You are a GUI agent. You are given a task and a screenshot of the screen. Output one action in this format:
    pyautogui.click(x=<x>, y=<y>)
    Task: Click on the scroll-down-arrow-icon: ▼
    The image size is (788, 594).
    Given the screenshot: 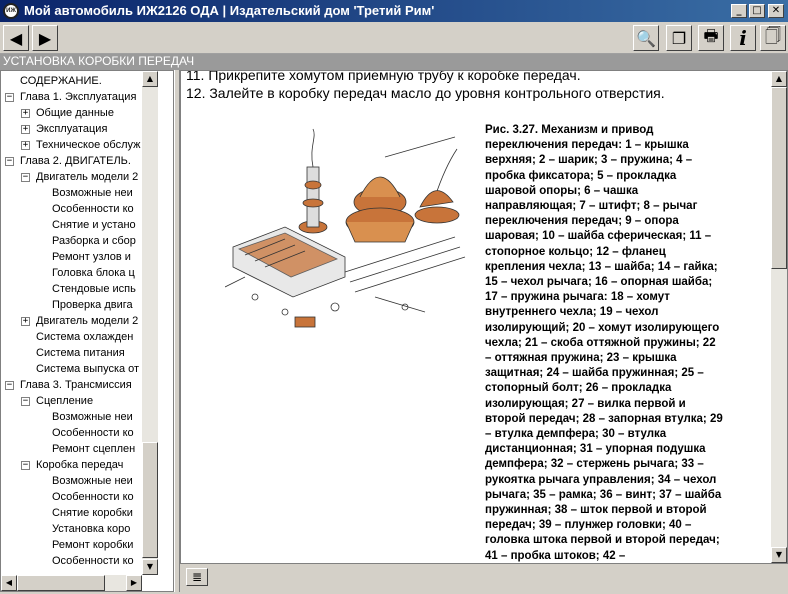 What is the action you would take?
    pyautogui.click(x=150, y=567)
    